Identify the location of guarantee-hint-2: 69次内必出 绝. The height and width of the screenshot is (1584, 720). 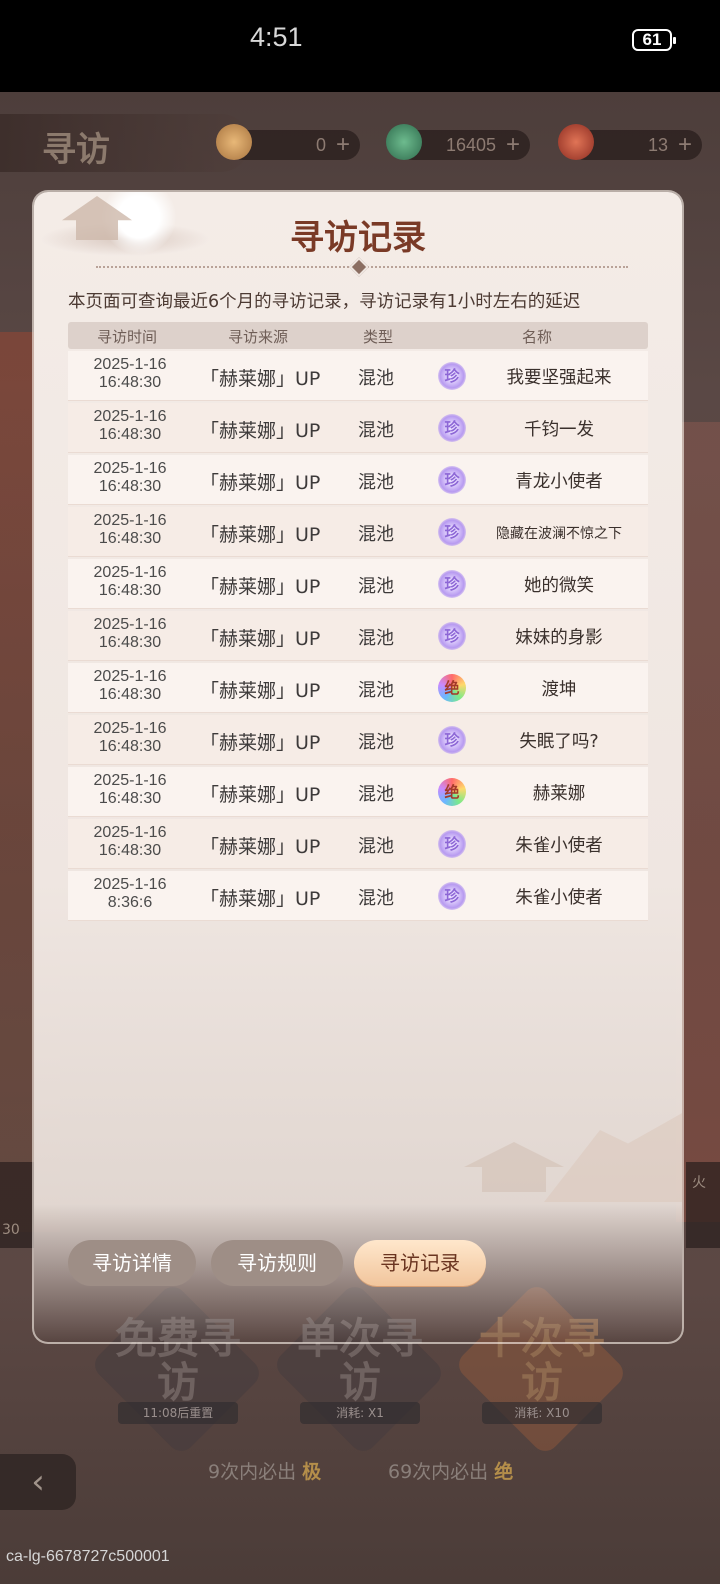
(450, 1470).